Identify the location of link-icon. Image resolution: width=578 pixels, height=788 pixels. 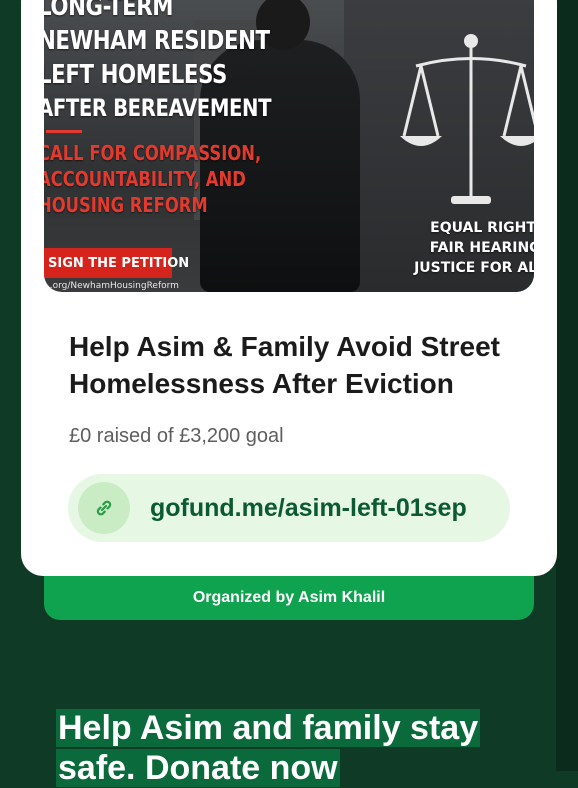
(104, 508).